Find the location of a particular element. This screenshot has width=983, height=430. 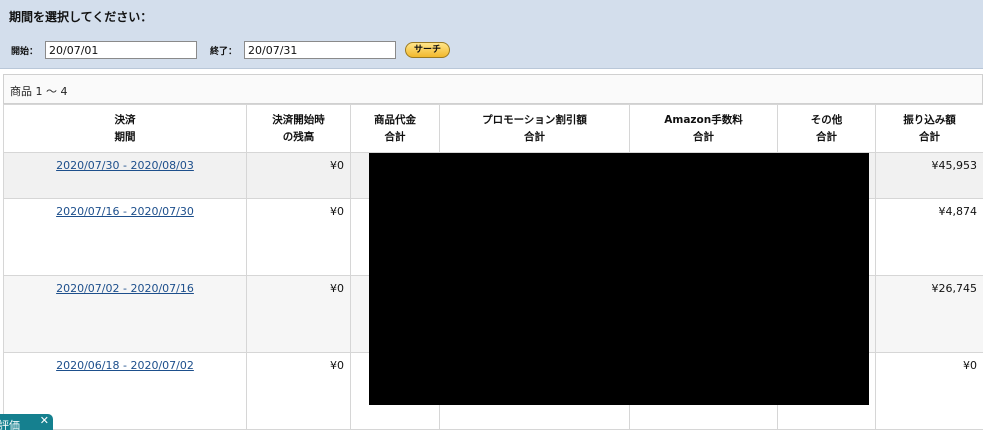

header-product-total: 商品代金 合計 is located at coordinates (395, 128).